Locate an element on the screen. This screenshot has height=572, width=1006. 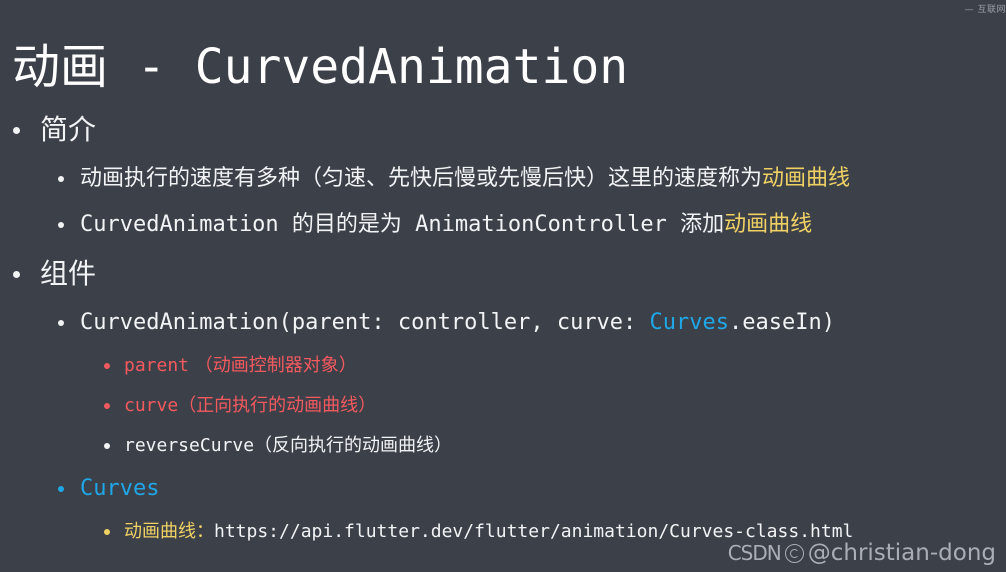
slide-title: 动画 - CurvedAnimation is located at coordinates (320, 67).